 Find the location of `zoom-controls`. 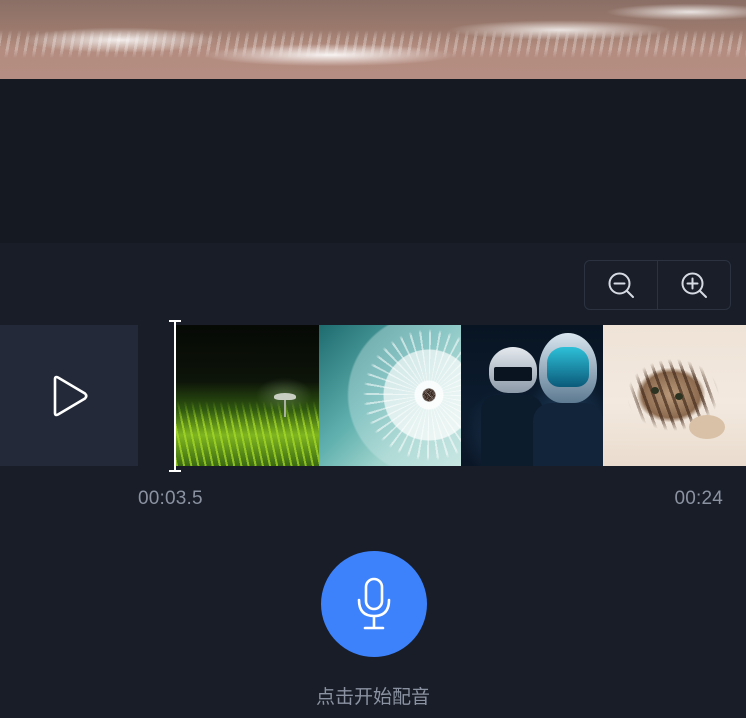

zoom-controls is located at coordinates (657, 285).